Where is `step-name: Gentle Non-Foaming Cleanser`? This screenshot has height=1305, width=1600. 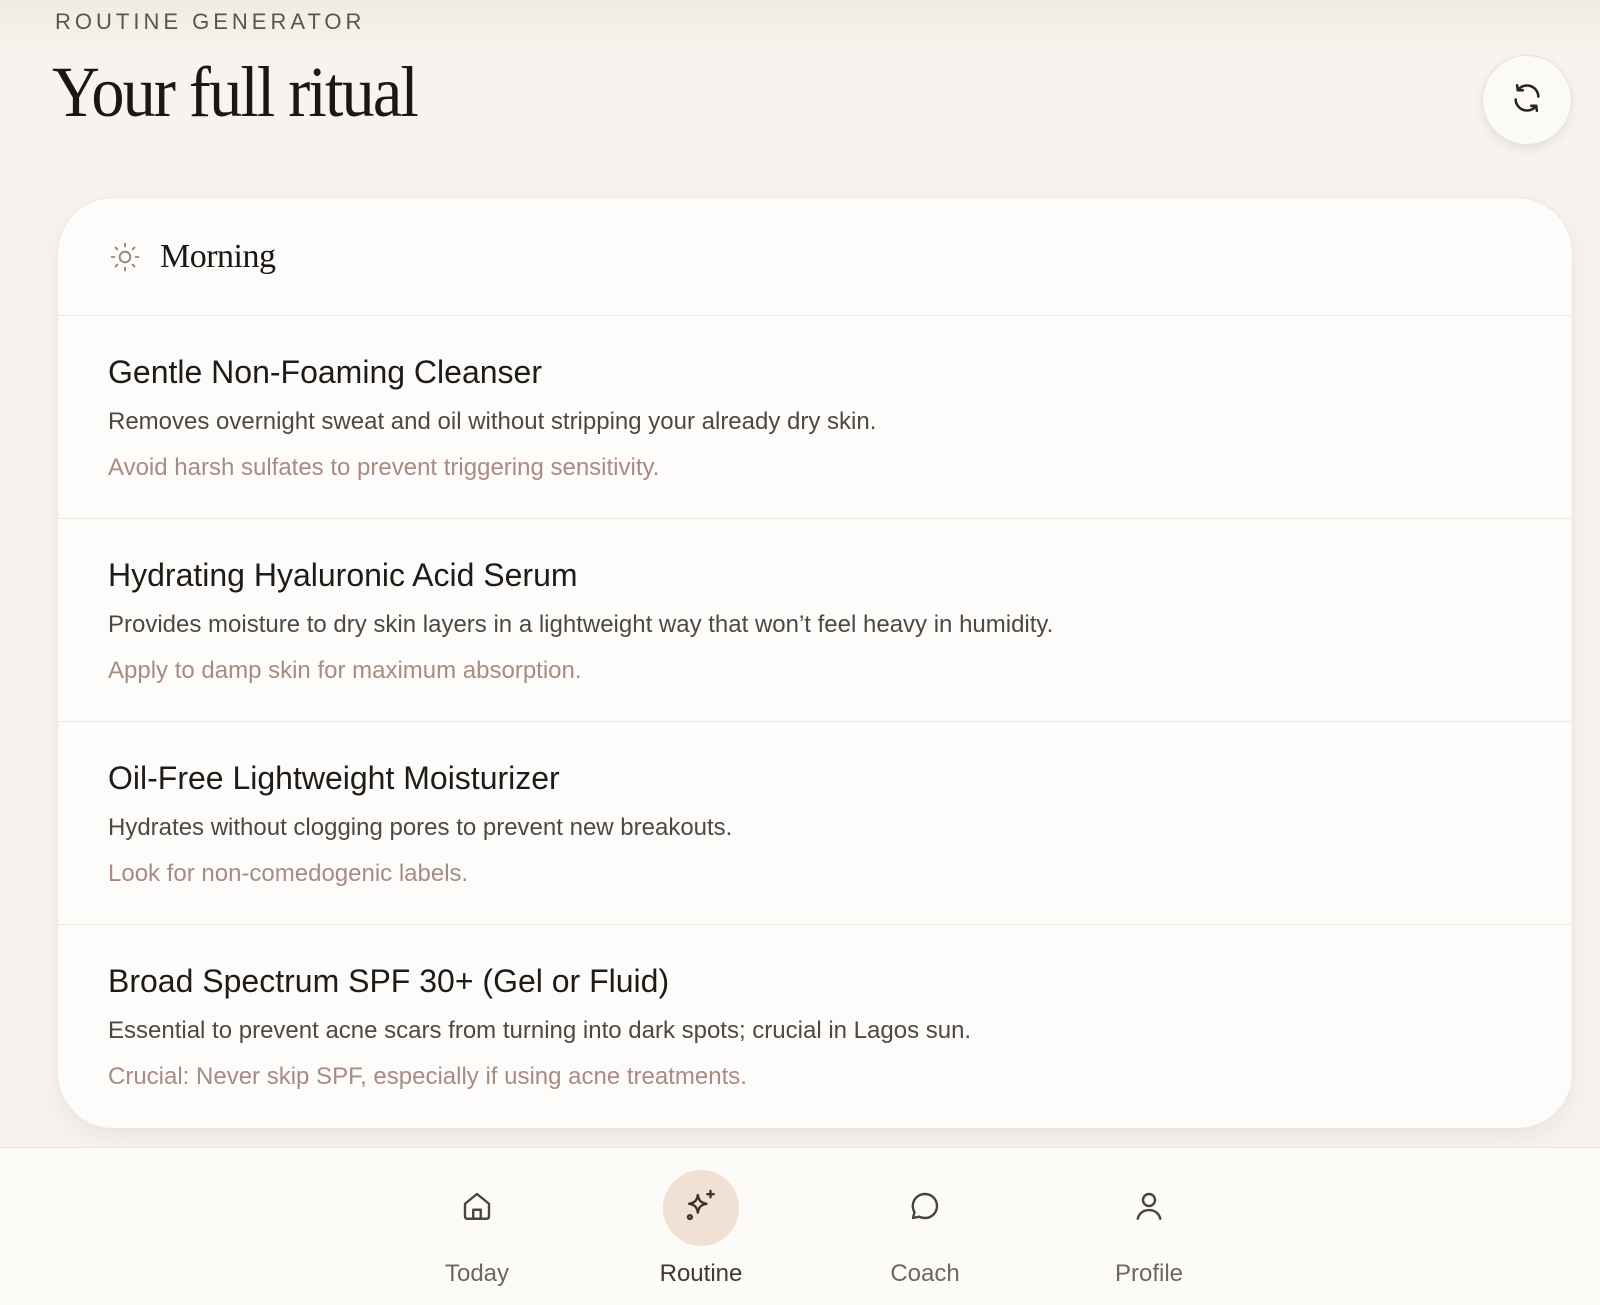
step-name: Gentle Non-Foaming Cleanser is located at coordinates (325, 372).